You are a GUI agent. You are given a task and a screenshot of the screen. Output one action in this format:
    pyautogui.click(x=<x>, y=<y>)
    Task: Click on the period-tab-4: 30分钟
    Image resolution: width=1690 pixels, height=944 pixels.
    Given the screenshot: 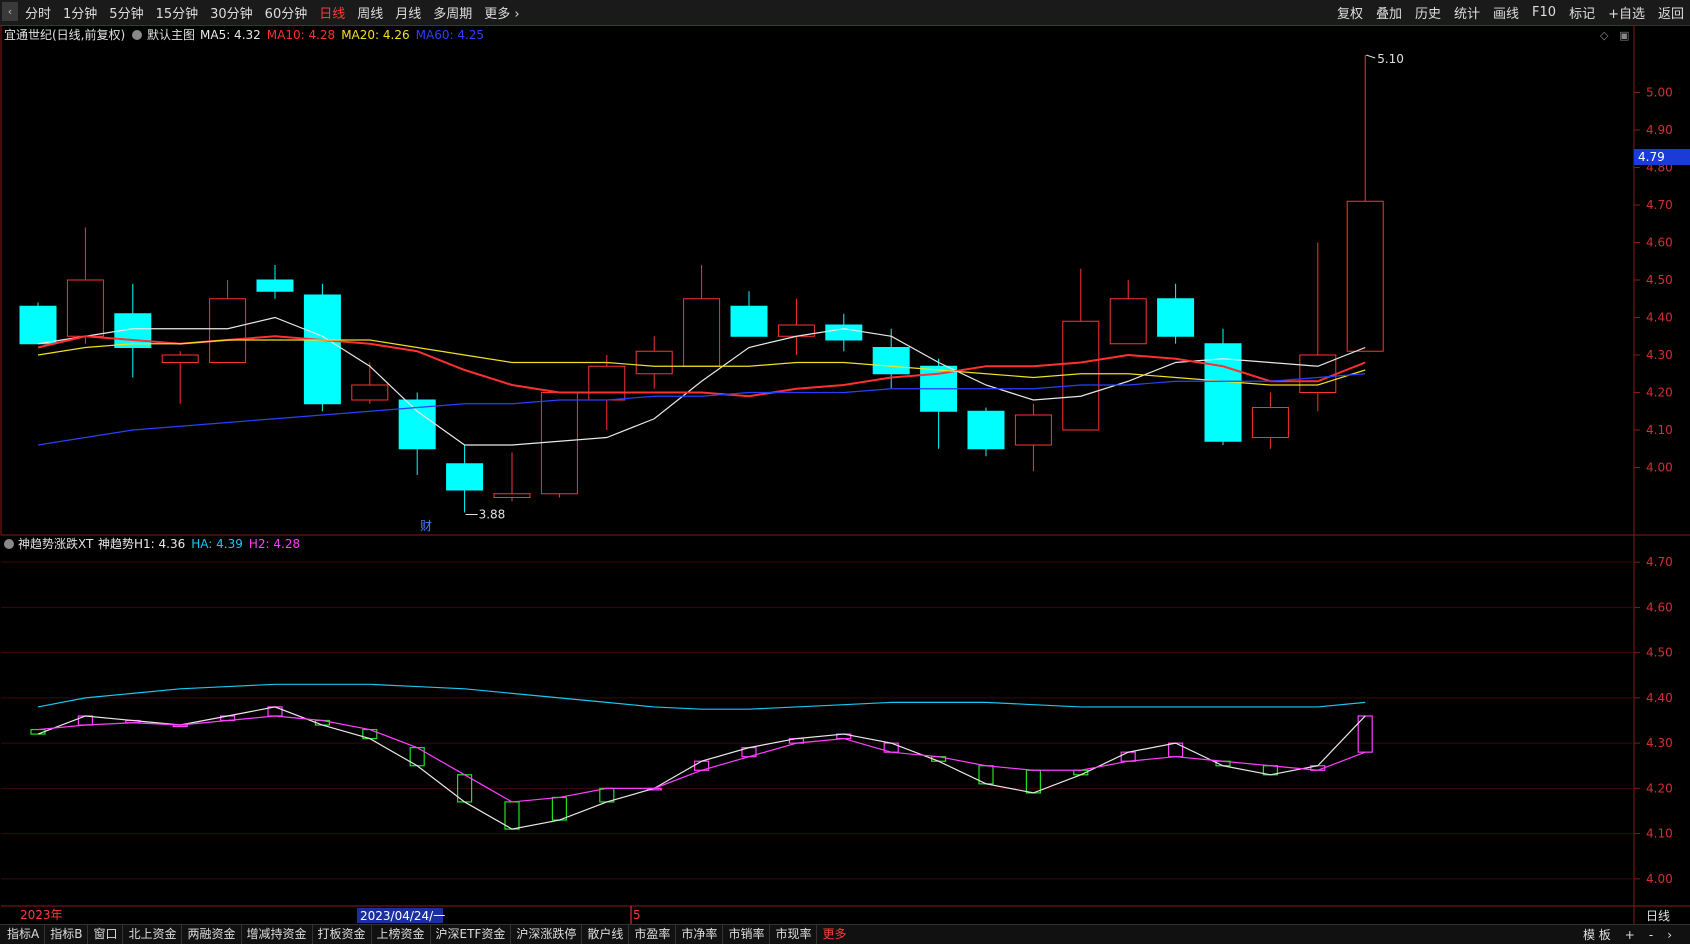 What is the action you would take?
    pyautogui.click(x=231, y=12)
    